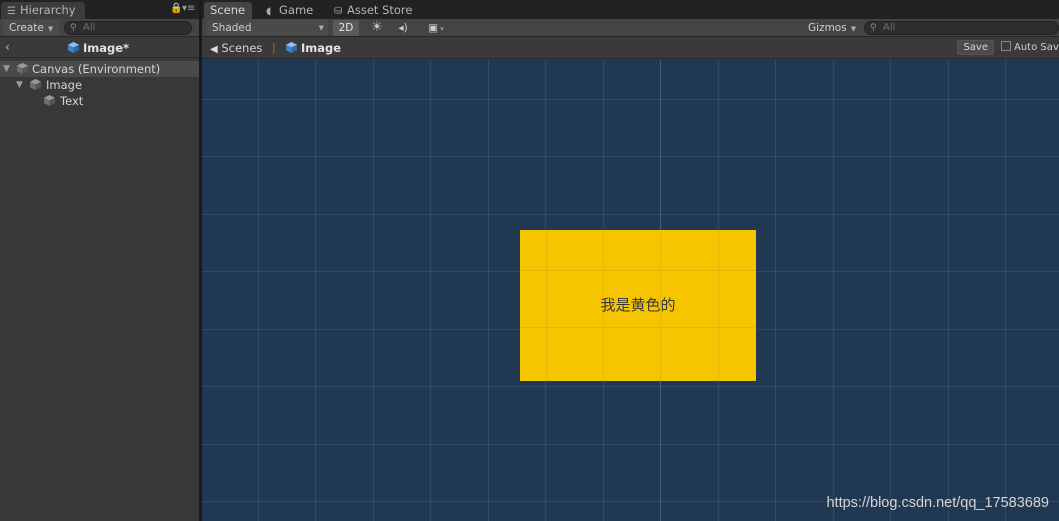 The image size is (1059, 521). What do you see at coordinates (99, 9) in the screenshot?
I see `hierarchy-tab-strip: ☰ Hierarchy 🔒 ▾≡` at bounding box center [99, 9].